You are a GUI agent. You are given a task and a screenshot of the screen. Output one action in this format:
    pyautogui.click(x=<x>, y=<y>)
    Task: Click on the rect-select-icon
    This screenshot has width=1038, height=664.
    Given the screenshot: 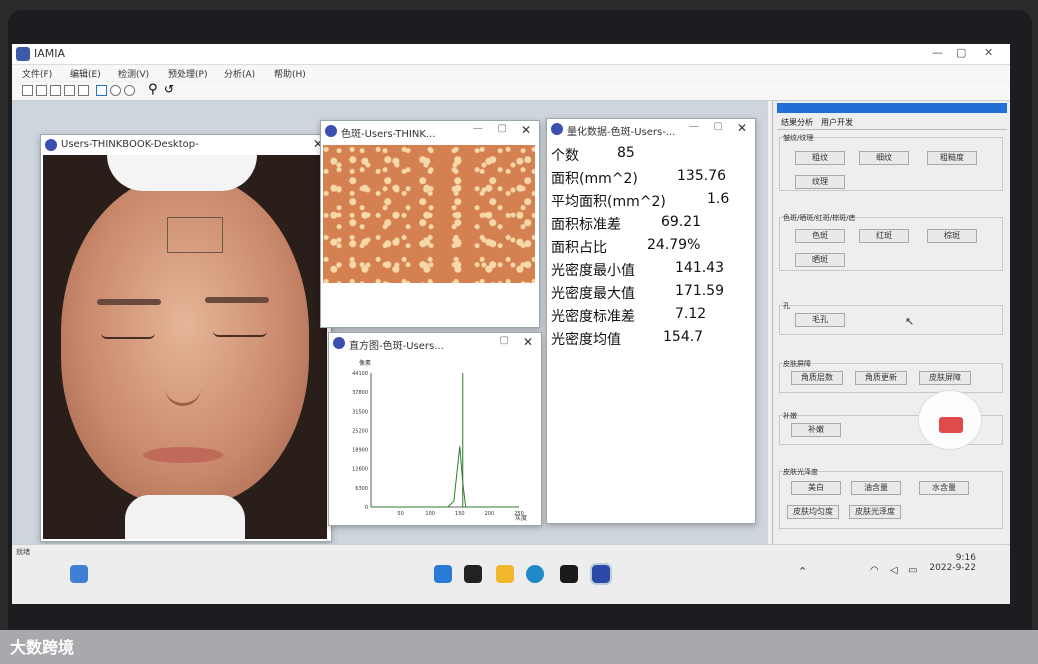 What is the action you would take?
    pyautogui.click(x=101, y=90)
    